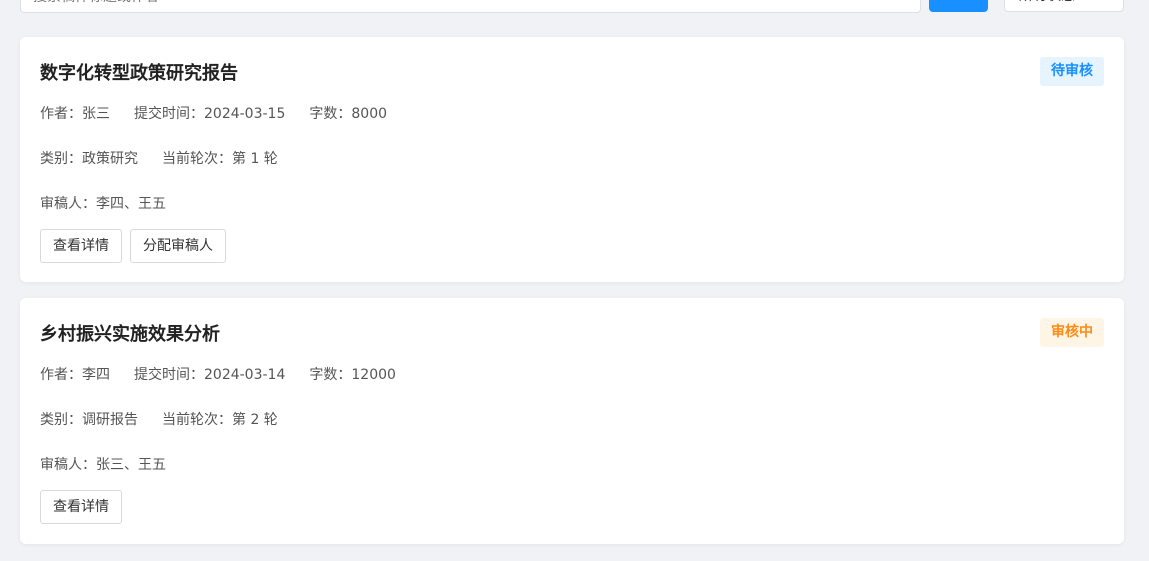 The width and height of the screenshot is (1149, 561). What do you see at coordinates (210, 114) in the screenshot?
I see `submit-time-text: 提交时间：2024-03-15` at bounding box center [210, 114].